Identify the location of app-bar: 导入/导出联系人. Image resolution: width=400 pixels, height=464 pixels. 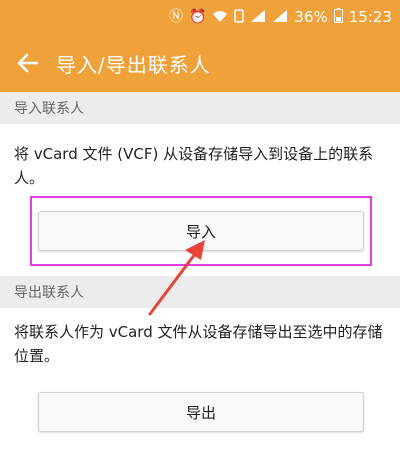
(200, 63).